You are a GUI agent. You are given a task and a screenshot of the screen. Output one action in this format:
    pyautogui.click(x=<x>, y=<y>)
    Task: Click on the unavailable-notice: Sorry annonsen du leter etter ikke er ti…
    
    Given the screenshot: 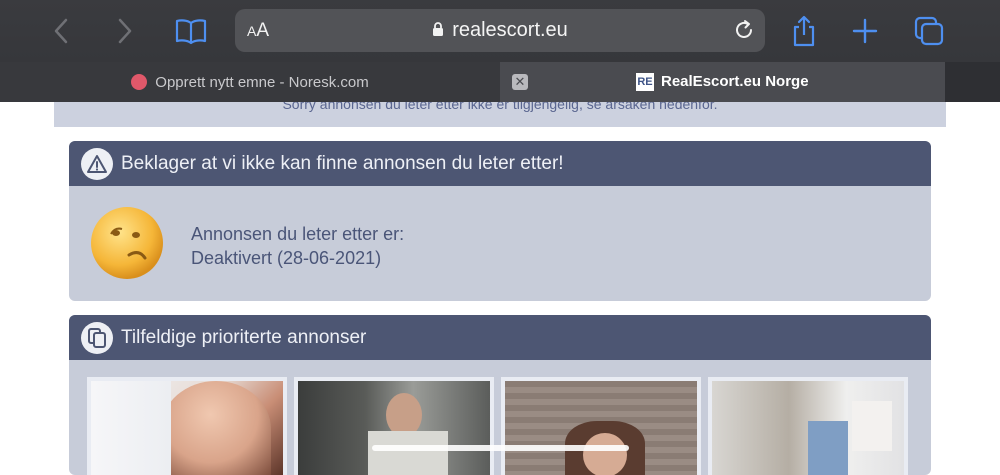 What is the action you would take?
    pyautogui.click(x=500, y=114)
    